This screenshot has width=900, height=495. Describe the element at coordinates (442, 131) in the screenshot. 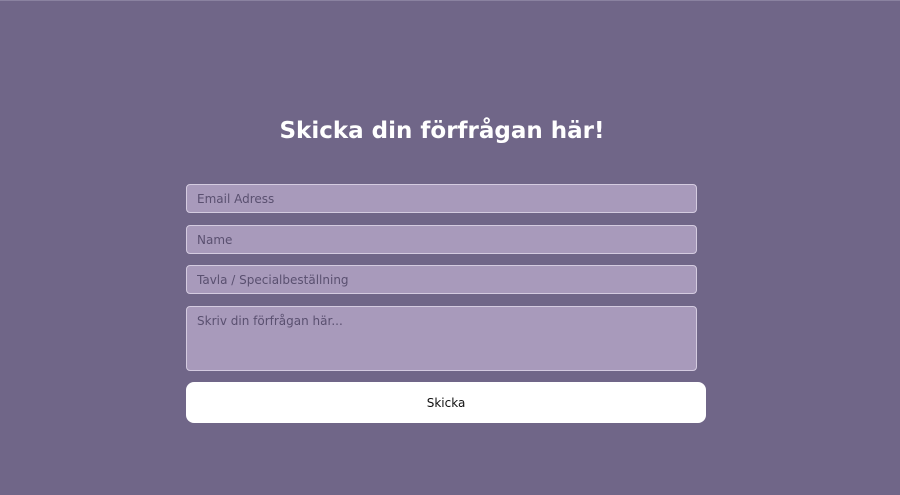

I see `page-title: Skicka din förfrågan här!` at that location.